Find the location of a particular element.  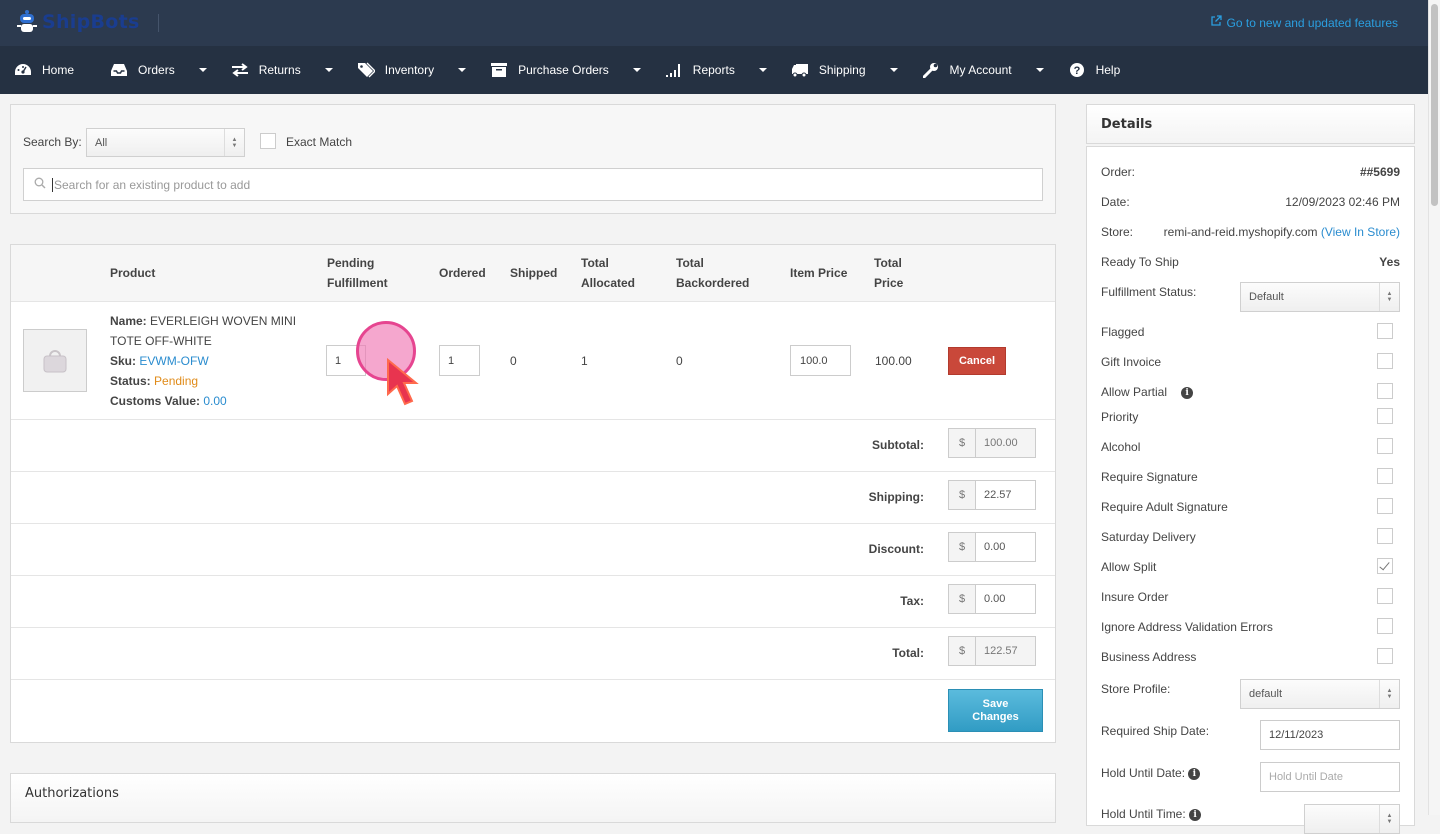

product-search-input: Search for an existing product to add is located at coordinates (533, 184).